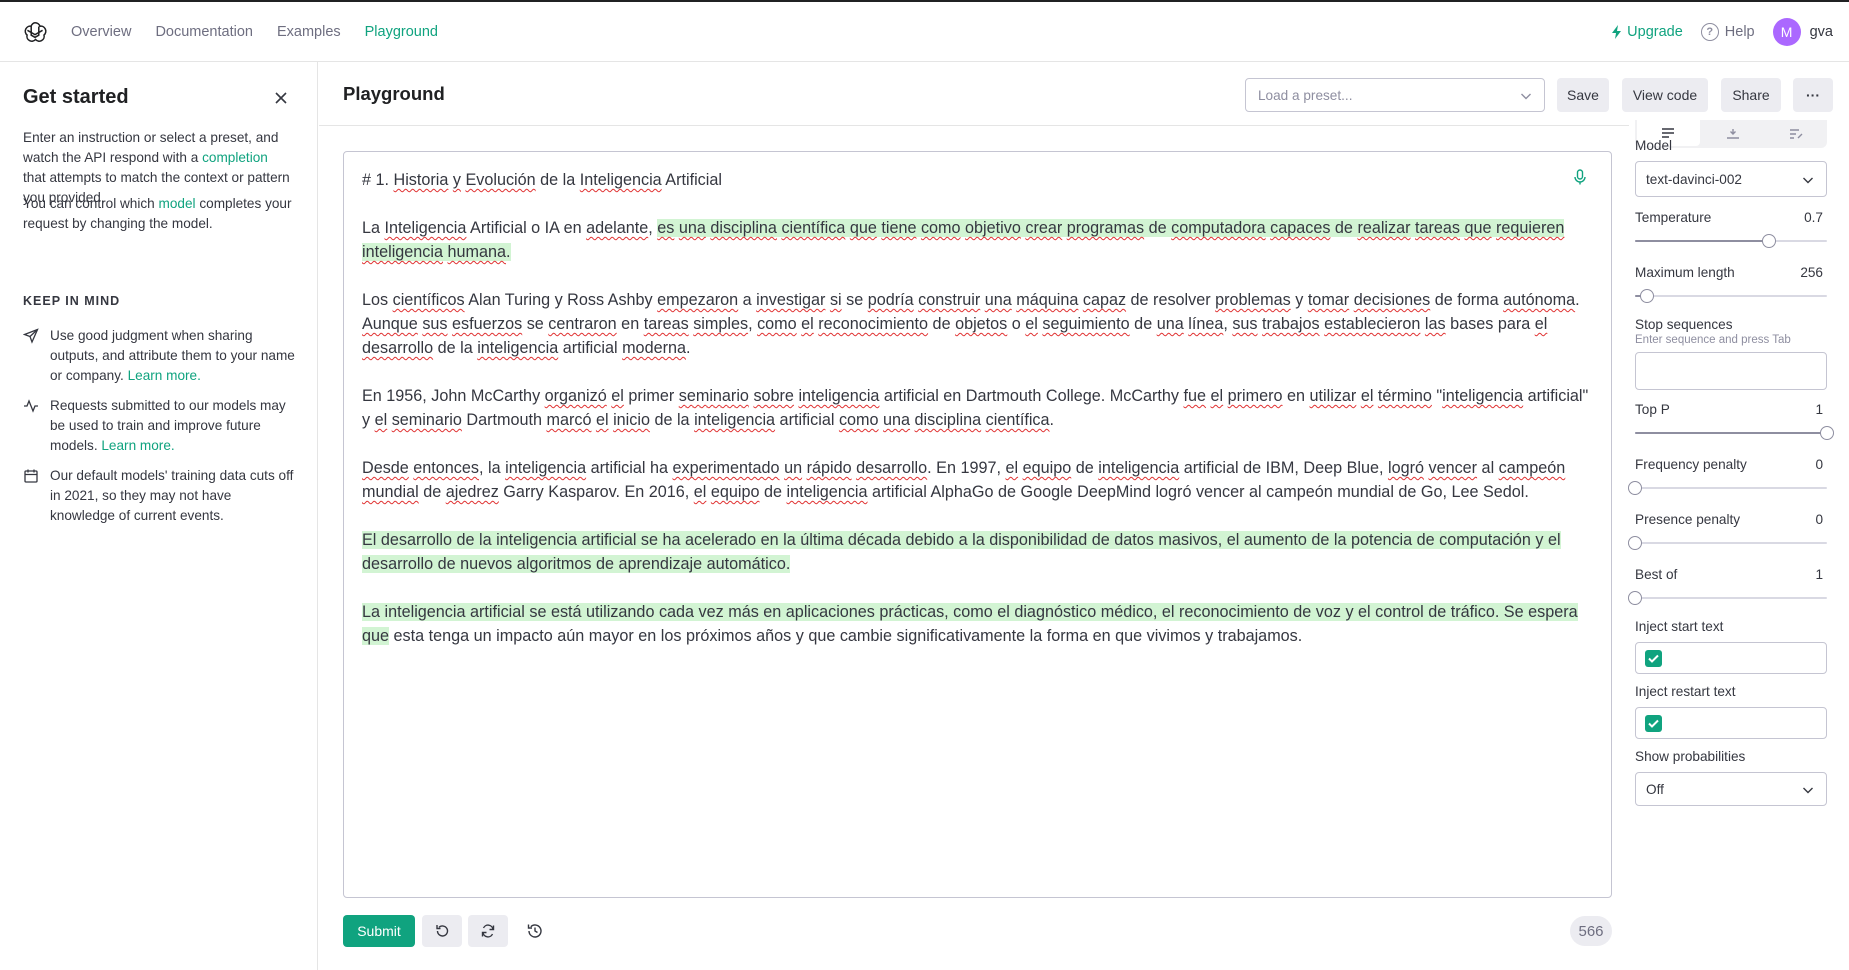 Image resolution: width=1849 pixels, height=970 pixels. I want to click on inject-restart-field, so click(1731, 723).